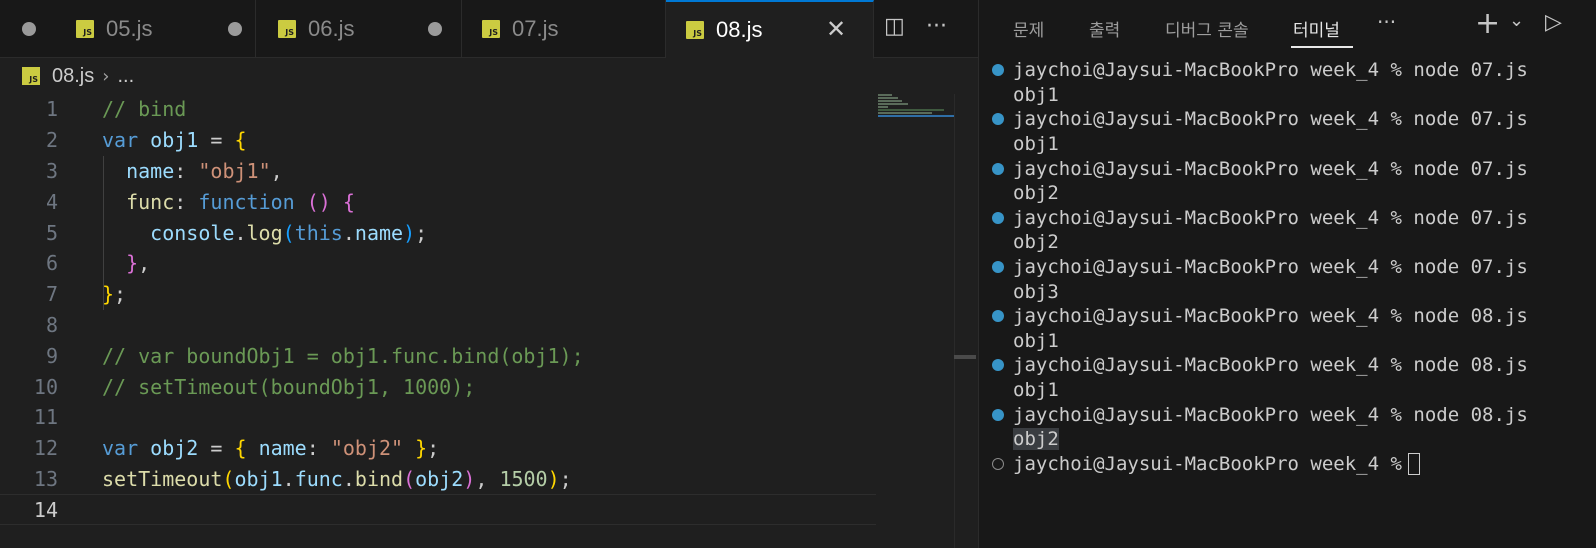  Describe the element at coordinates (51, 201) in the screenshot. I see `line-number: 4` at that location.